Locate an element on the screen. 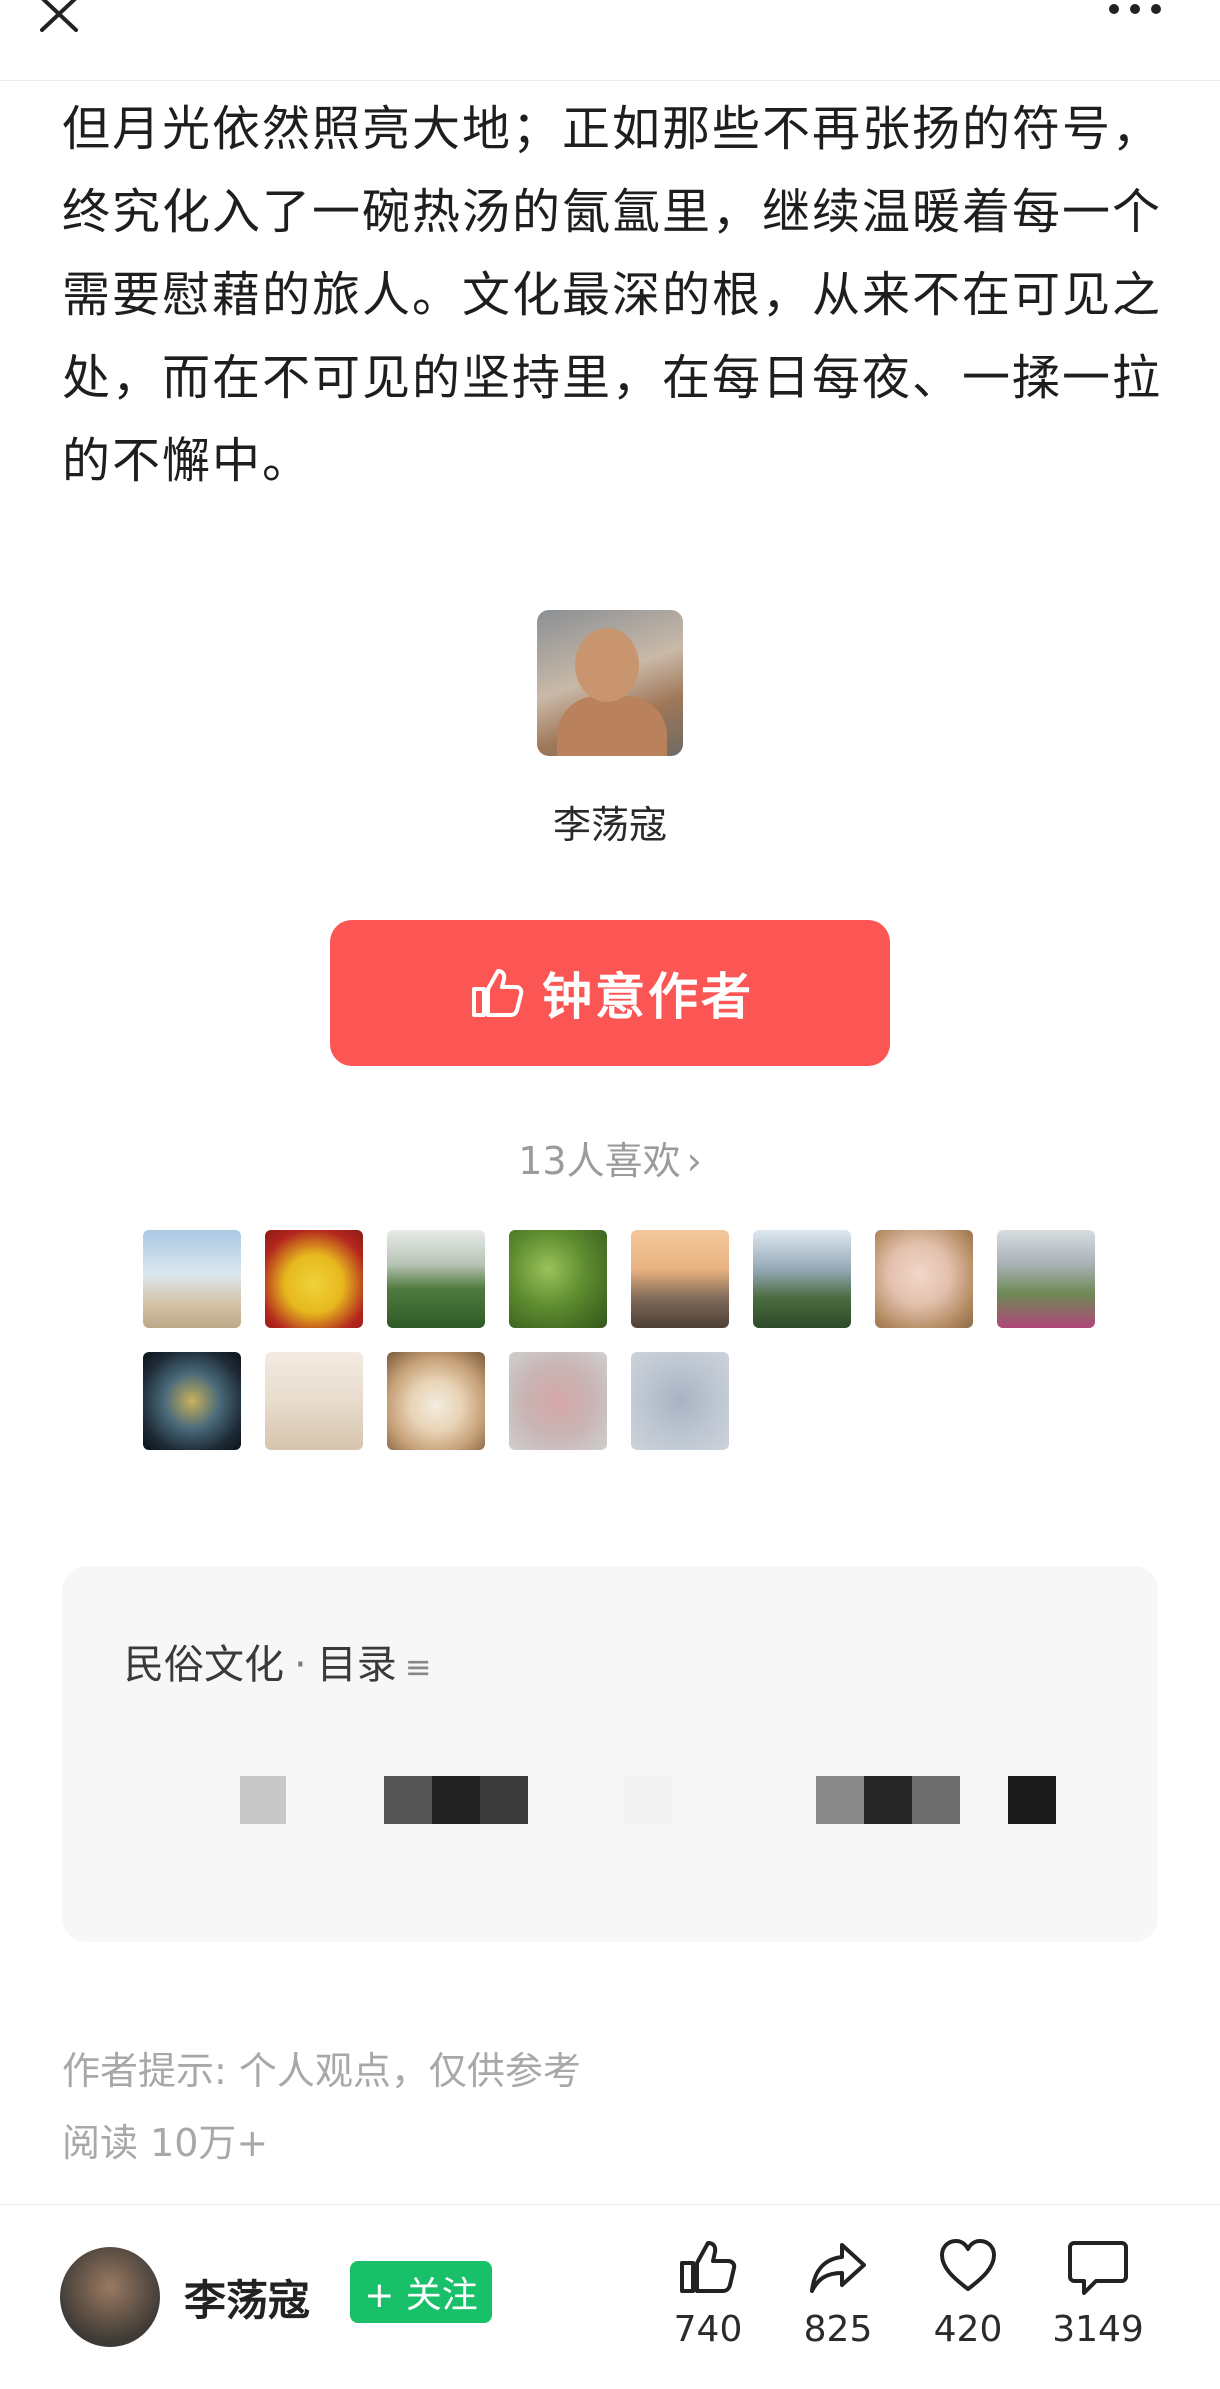 Image resolution: width=1220 pixels, height=2389 pixels. share-stat-button: 825 is located at coordinates (838, 2292).